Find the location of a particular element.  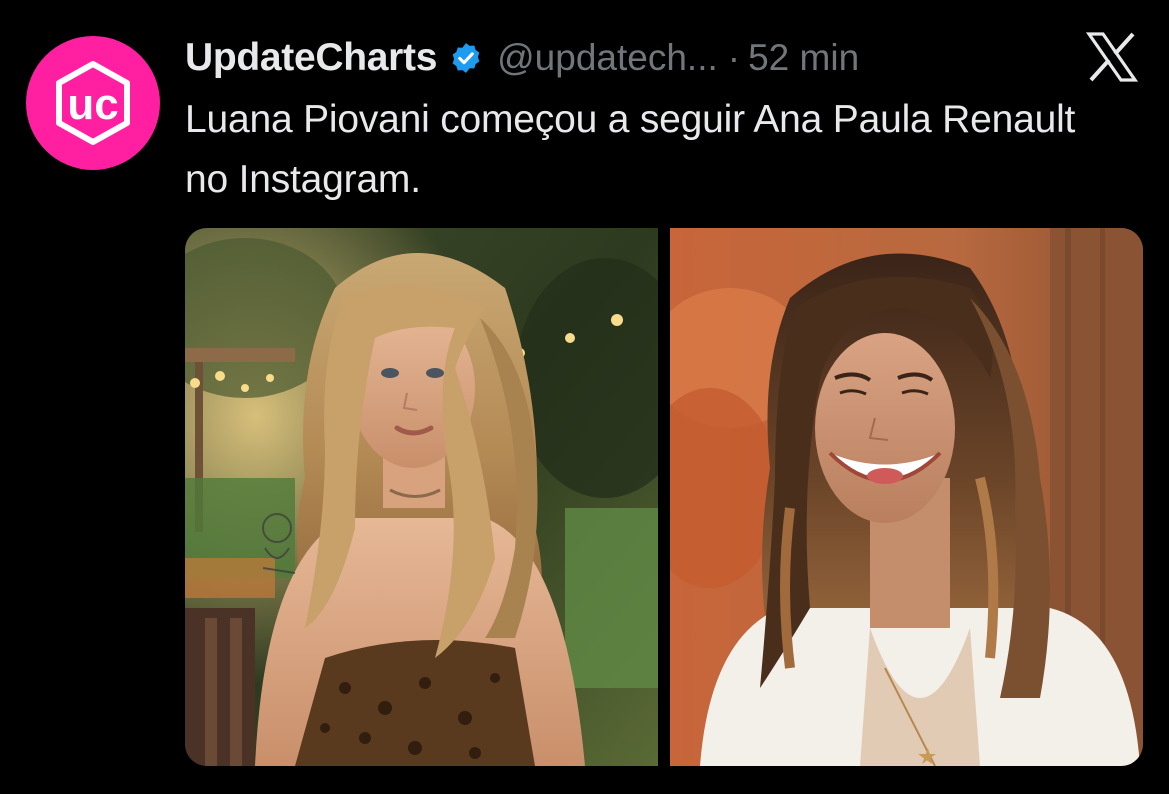

avatar: uc is located at coordinates (93, 103).